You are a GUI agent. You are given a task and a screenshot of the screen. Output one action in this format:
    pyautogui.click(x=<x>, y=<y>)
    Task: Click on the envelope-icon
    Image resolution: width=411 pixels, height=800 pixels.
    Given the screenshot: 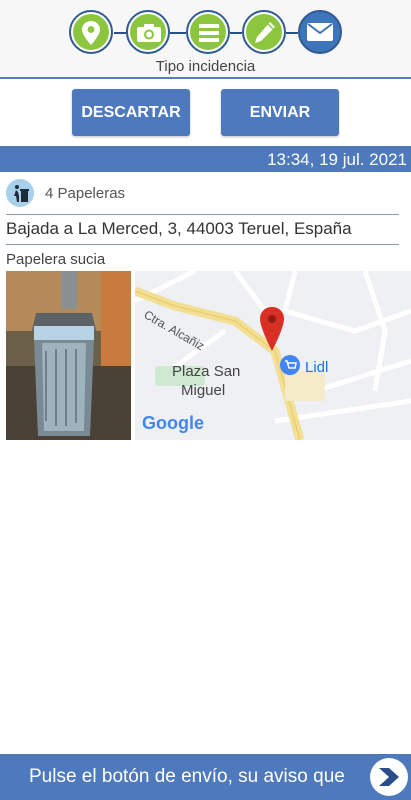 What is the action you would take?
    pyautogui.click(x=320, y=32)
    